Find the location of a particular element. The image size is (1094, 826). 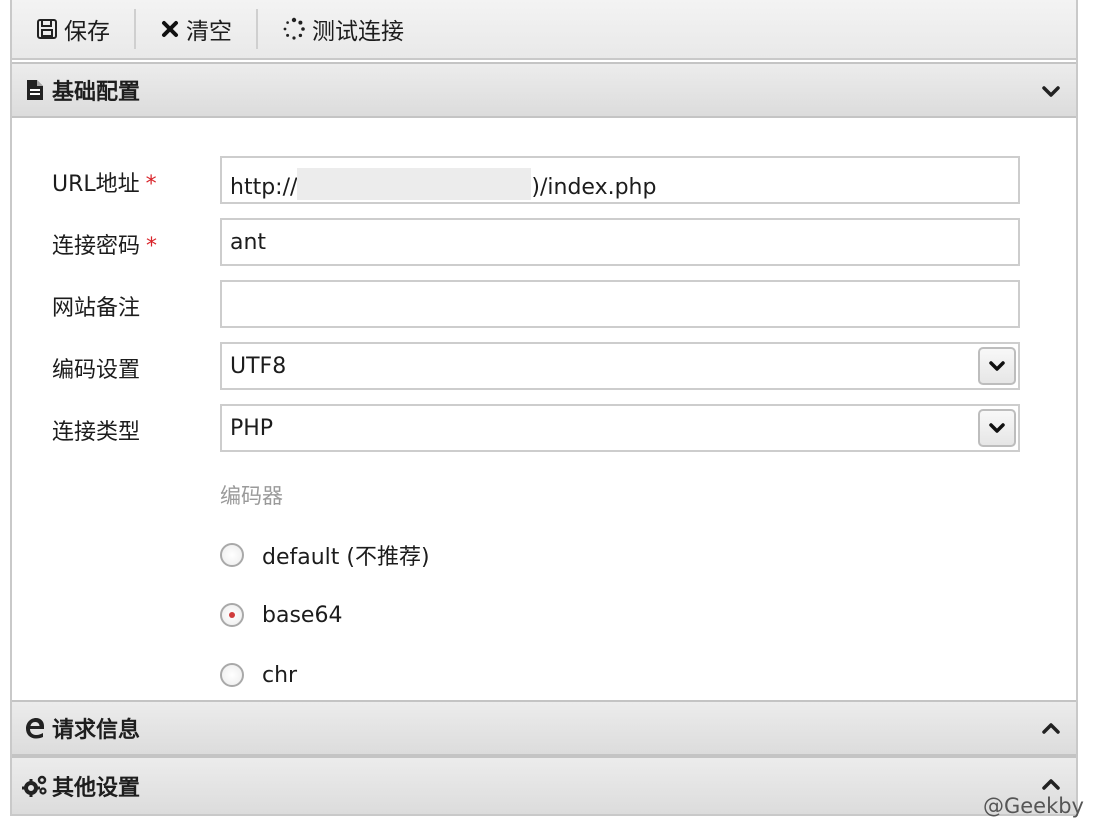

encoding-row: 编码设置 UTF8 is located at coordinates (544, 366).